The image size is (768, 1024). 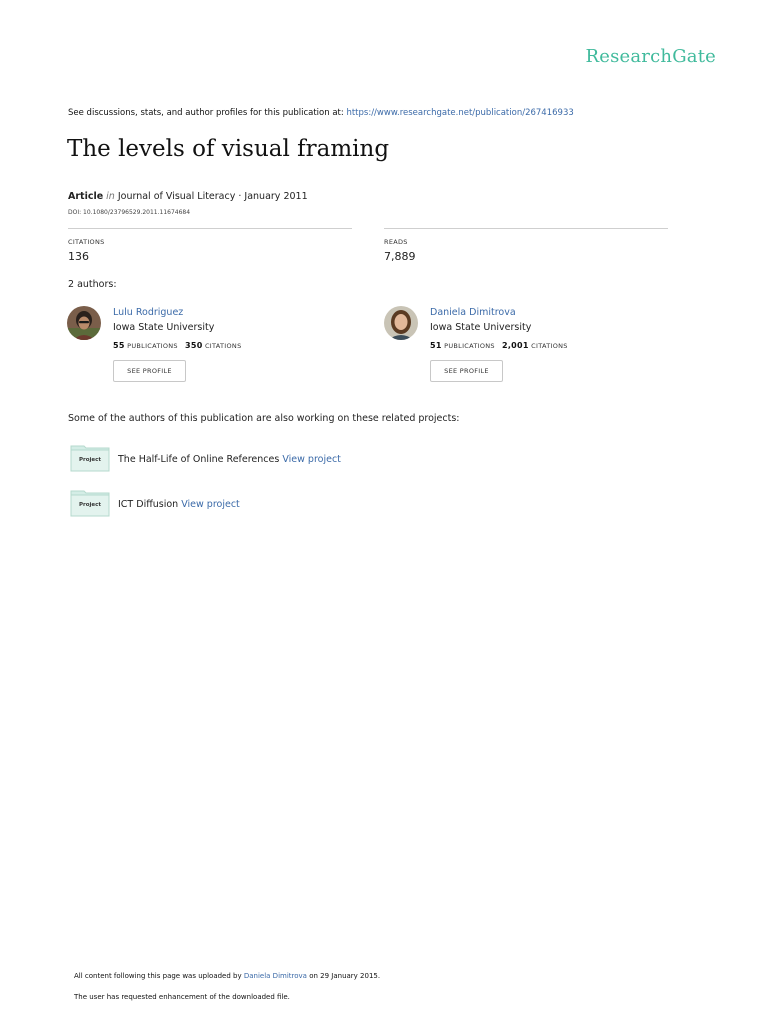 What do you see at coordinates (199, 459) in the screenshot?
I see `project-name: The Half-Life of Online References` at bounding box center [199, 459].